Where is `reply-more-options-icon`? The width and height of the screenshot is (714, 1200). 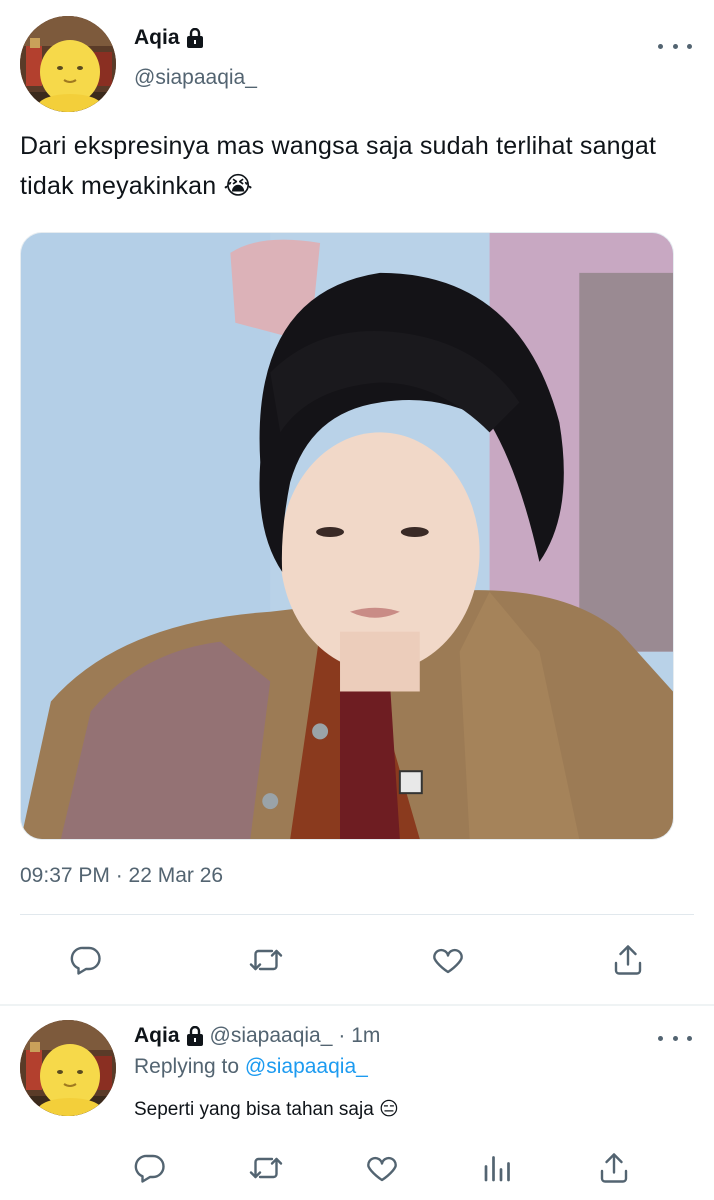
reply-more-options-icon is located at coordinates (675, 1038).